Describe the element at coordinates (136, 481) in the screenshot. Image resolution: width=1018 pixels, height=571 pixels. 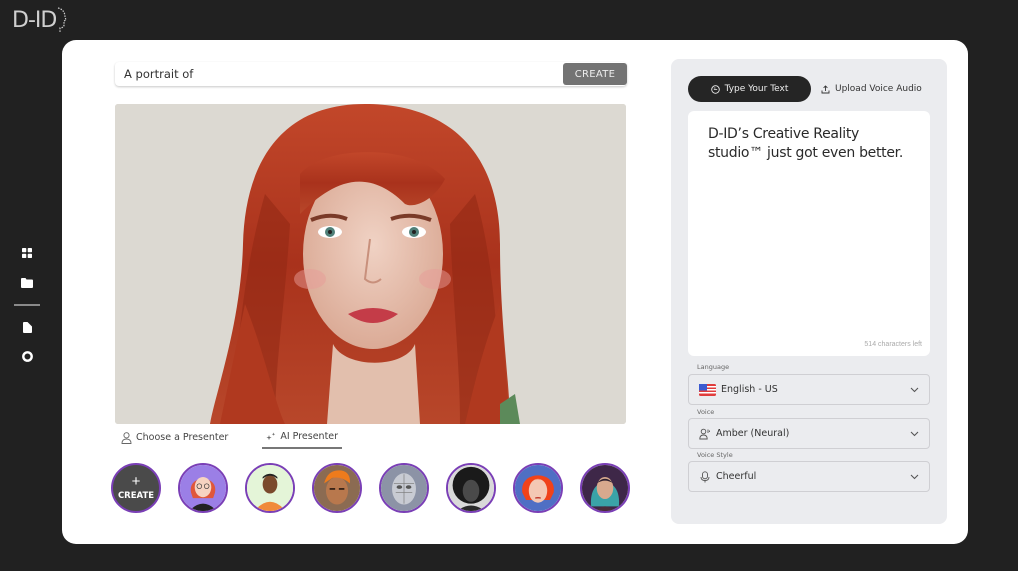
I see `plus-icon: +` at that location.